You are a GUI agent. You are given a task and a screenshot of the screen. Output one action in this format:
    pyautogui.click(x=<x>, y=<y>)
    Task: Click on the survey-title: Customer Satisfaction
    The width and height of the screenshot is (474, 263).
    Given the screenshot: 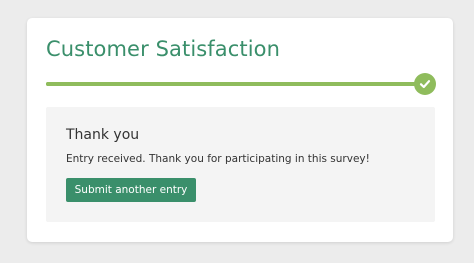 What is the action you would take?
    pyautogui.click(x=163, y=49)
    